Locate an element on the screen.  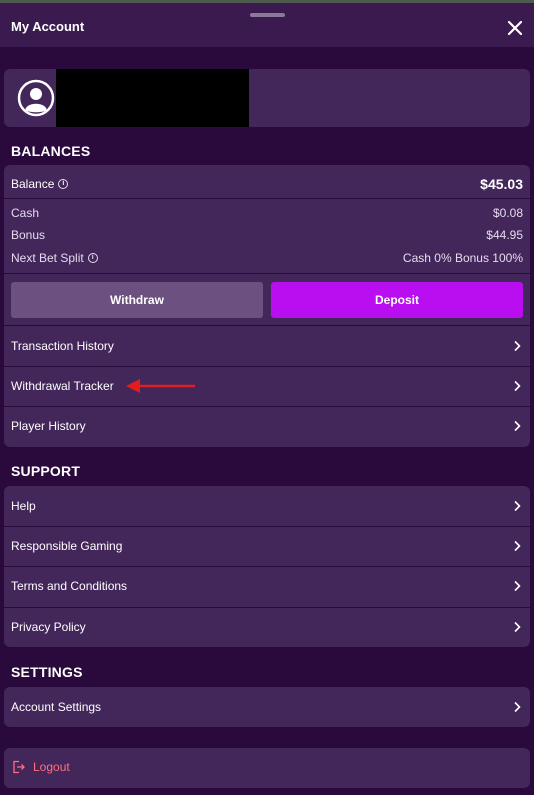
user-avatar-icon is located at coordinates (36, 98).